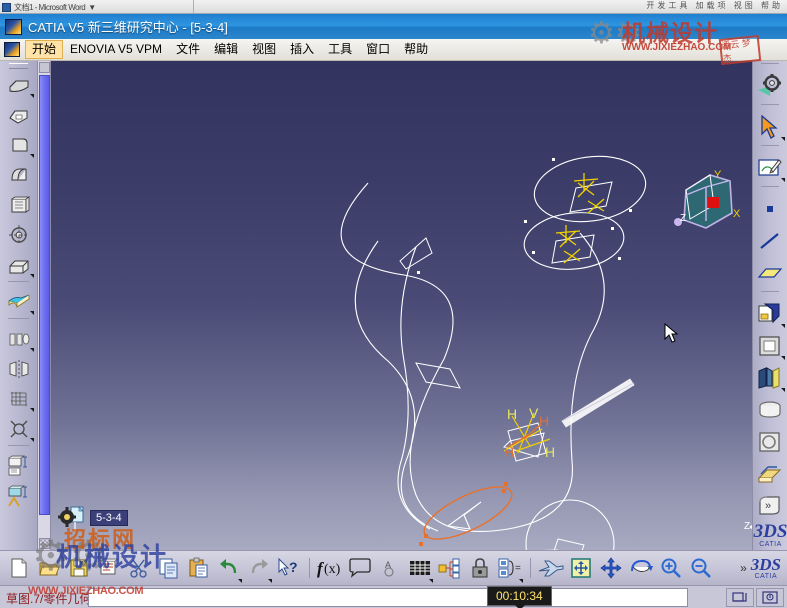 This screenshot has width=787, height=608. What do you see at coordinates (12, 49) in the screenshot?
I see `catia-menu-icon` at bounding box center [12, 49].